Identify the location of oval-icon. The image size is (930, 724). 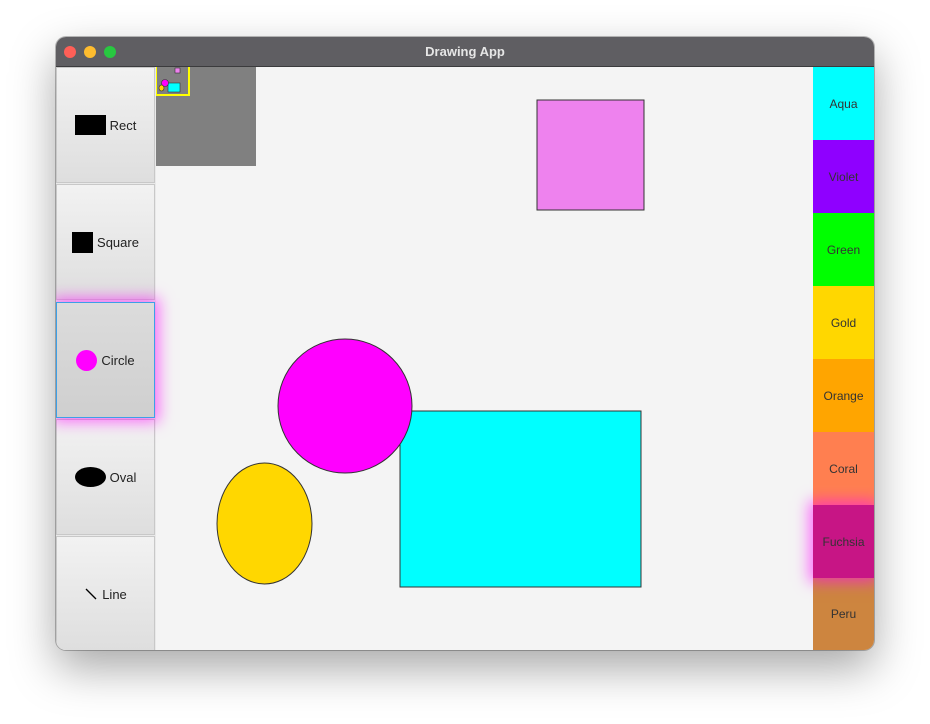
(90, 477).